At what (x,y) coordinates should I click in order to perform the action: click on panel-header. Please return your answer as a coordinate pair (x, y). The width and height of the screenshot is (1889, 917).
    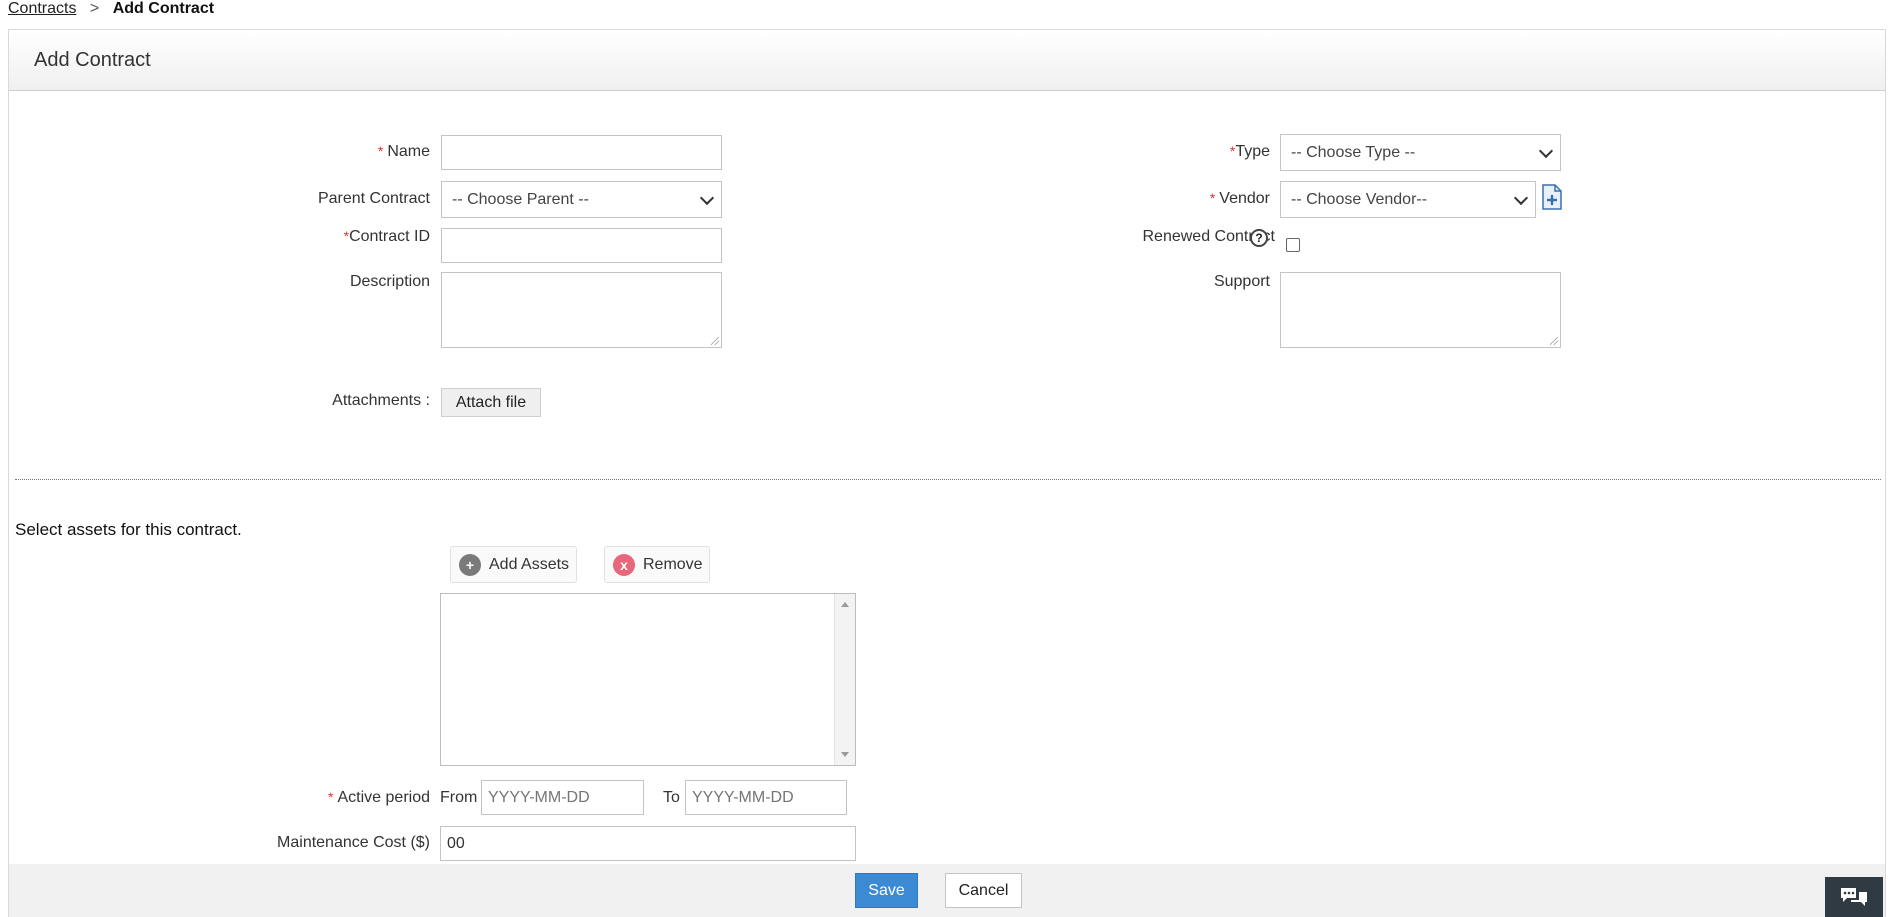
    Looking at the image, I should click on (947, 60).